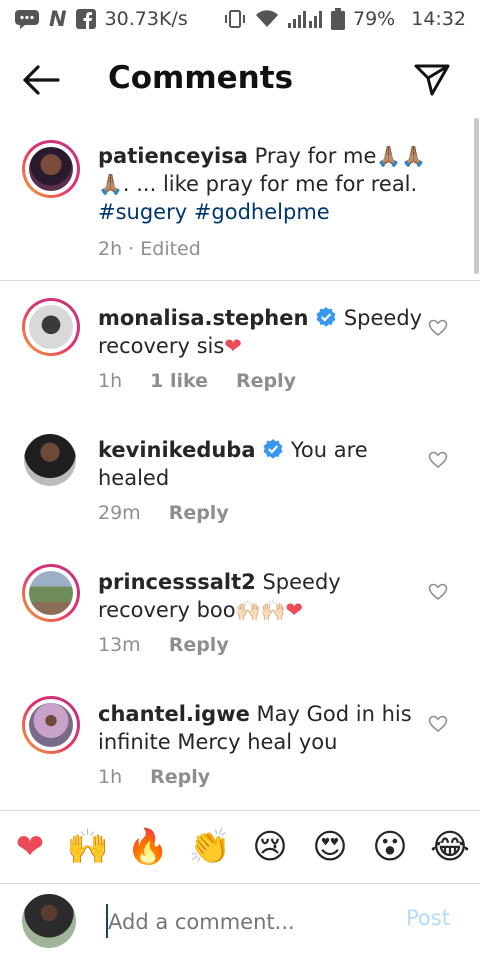 This screenshot has height=960, width=480. Describe the element at coordinates (134, 478) in the screenshot. I see `comment-line2: healed` at that location.